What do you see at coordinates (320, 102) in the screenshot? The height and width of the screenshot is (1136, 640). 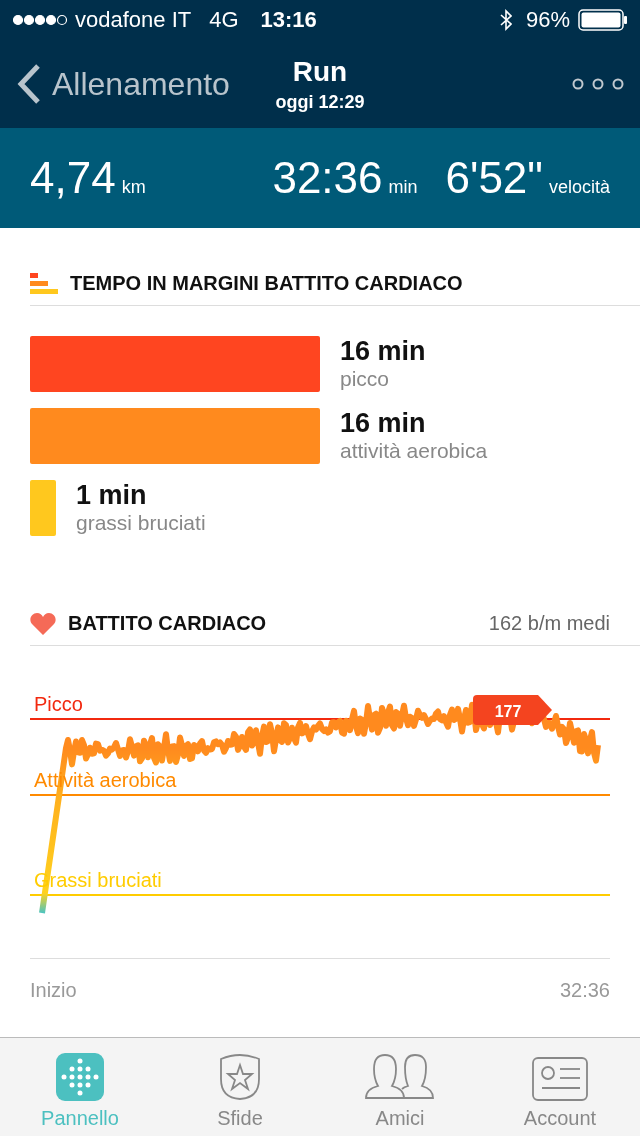 I see `screen-subtitle: oggi 12:29` at bounding box center [320, 102].